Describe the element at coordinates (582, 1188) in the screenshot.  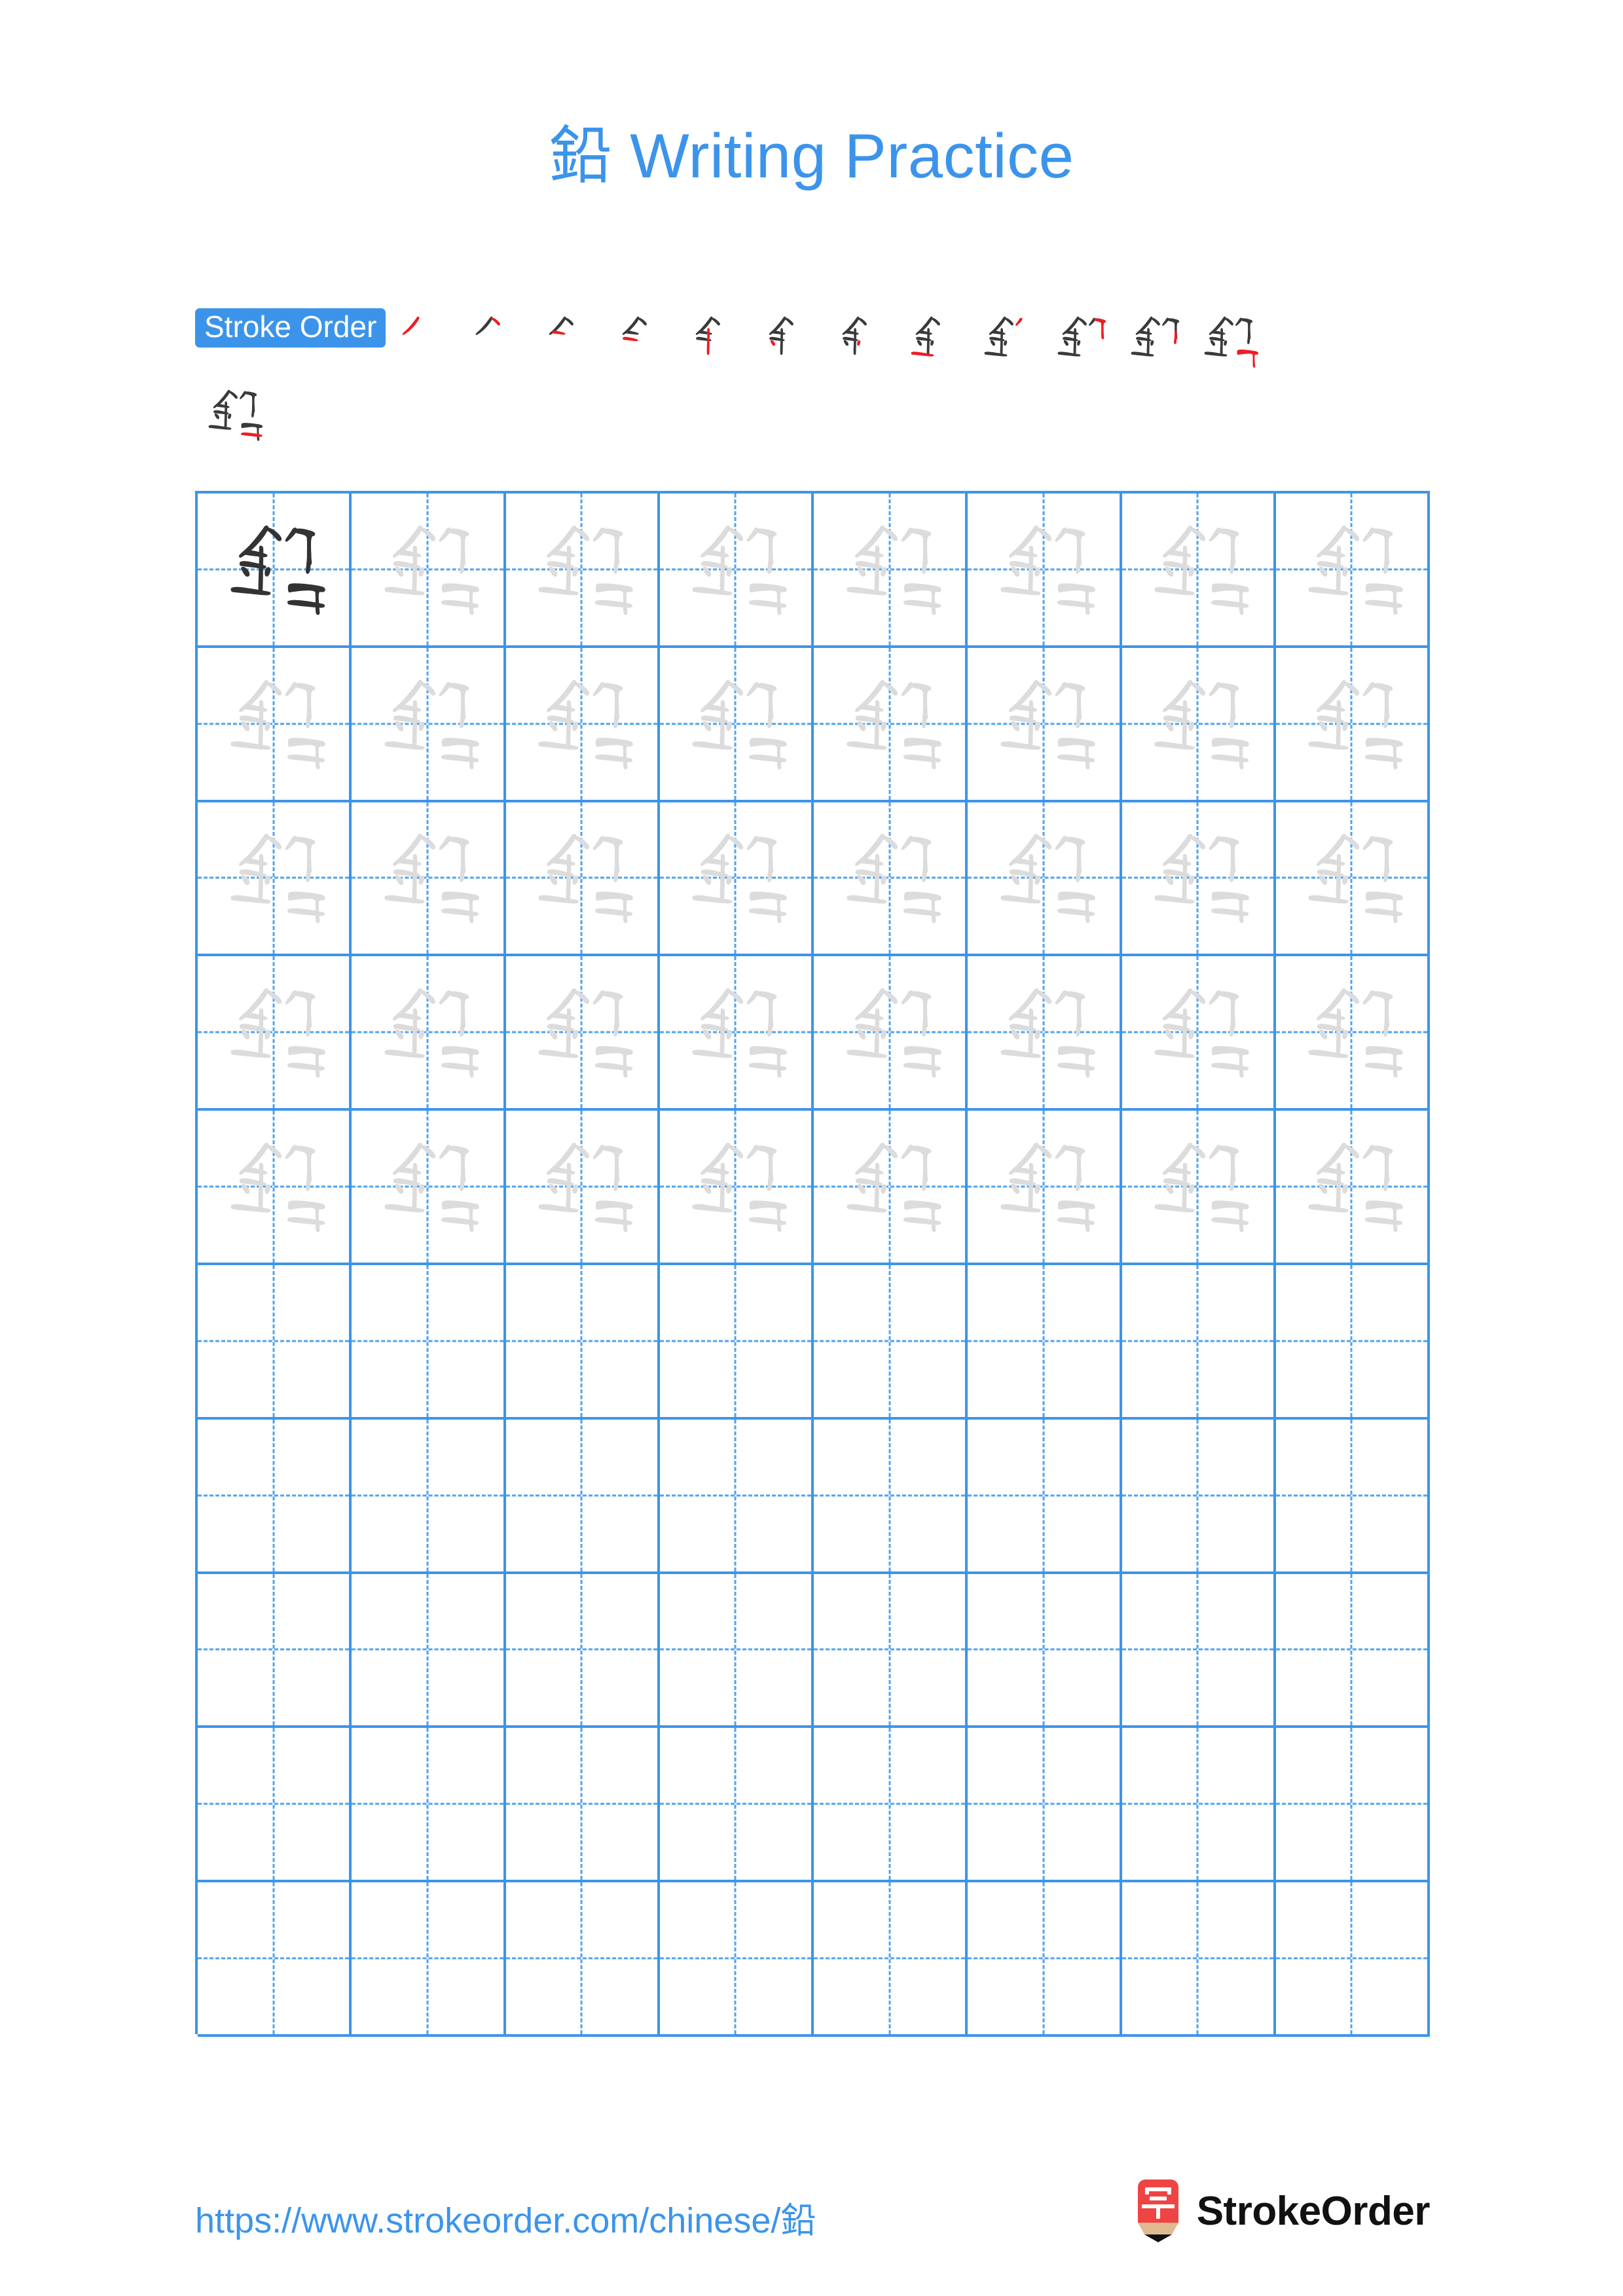
I see `practice-cell-r5-c3` at that location.